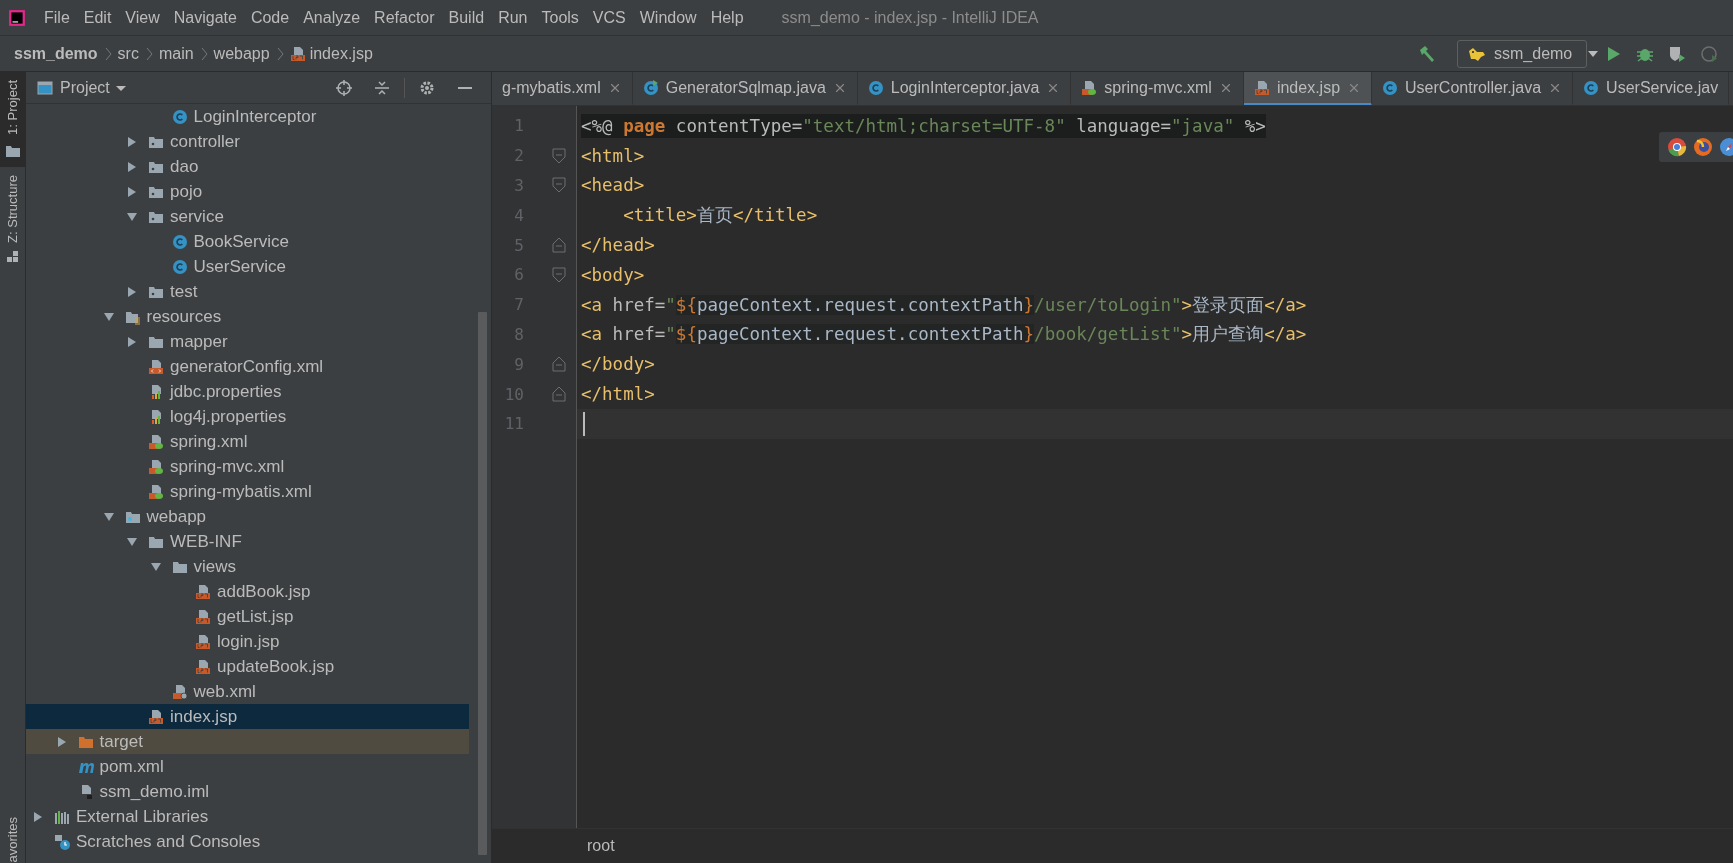 The image size is (1733, 863). Describe the element at coordinates (270, 17) in the screenshot. I see `menu-item: Code` at that location.